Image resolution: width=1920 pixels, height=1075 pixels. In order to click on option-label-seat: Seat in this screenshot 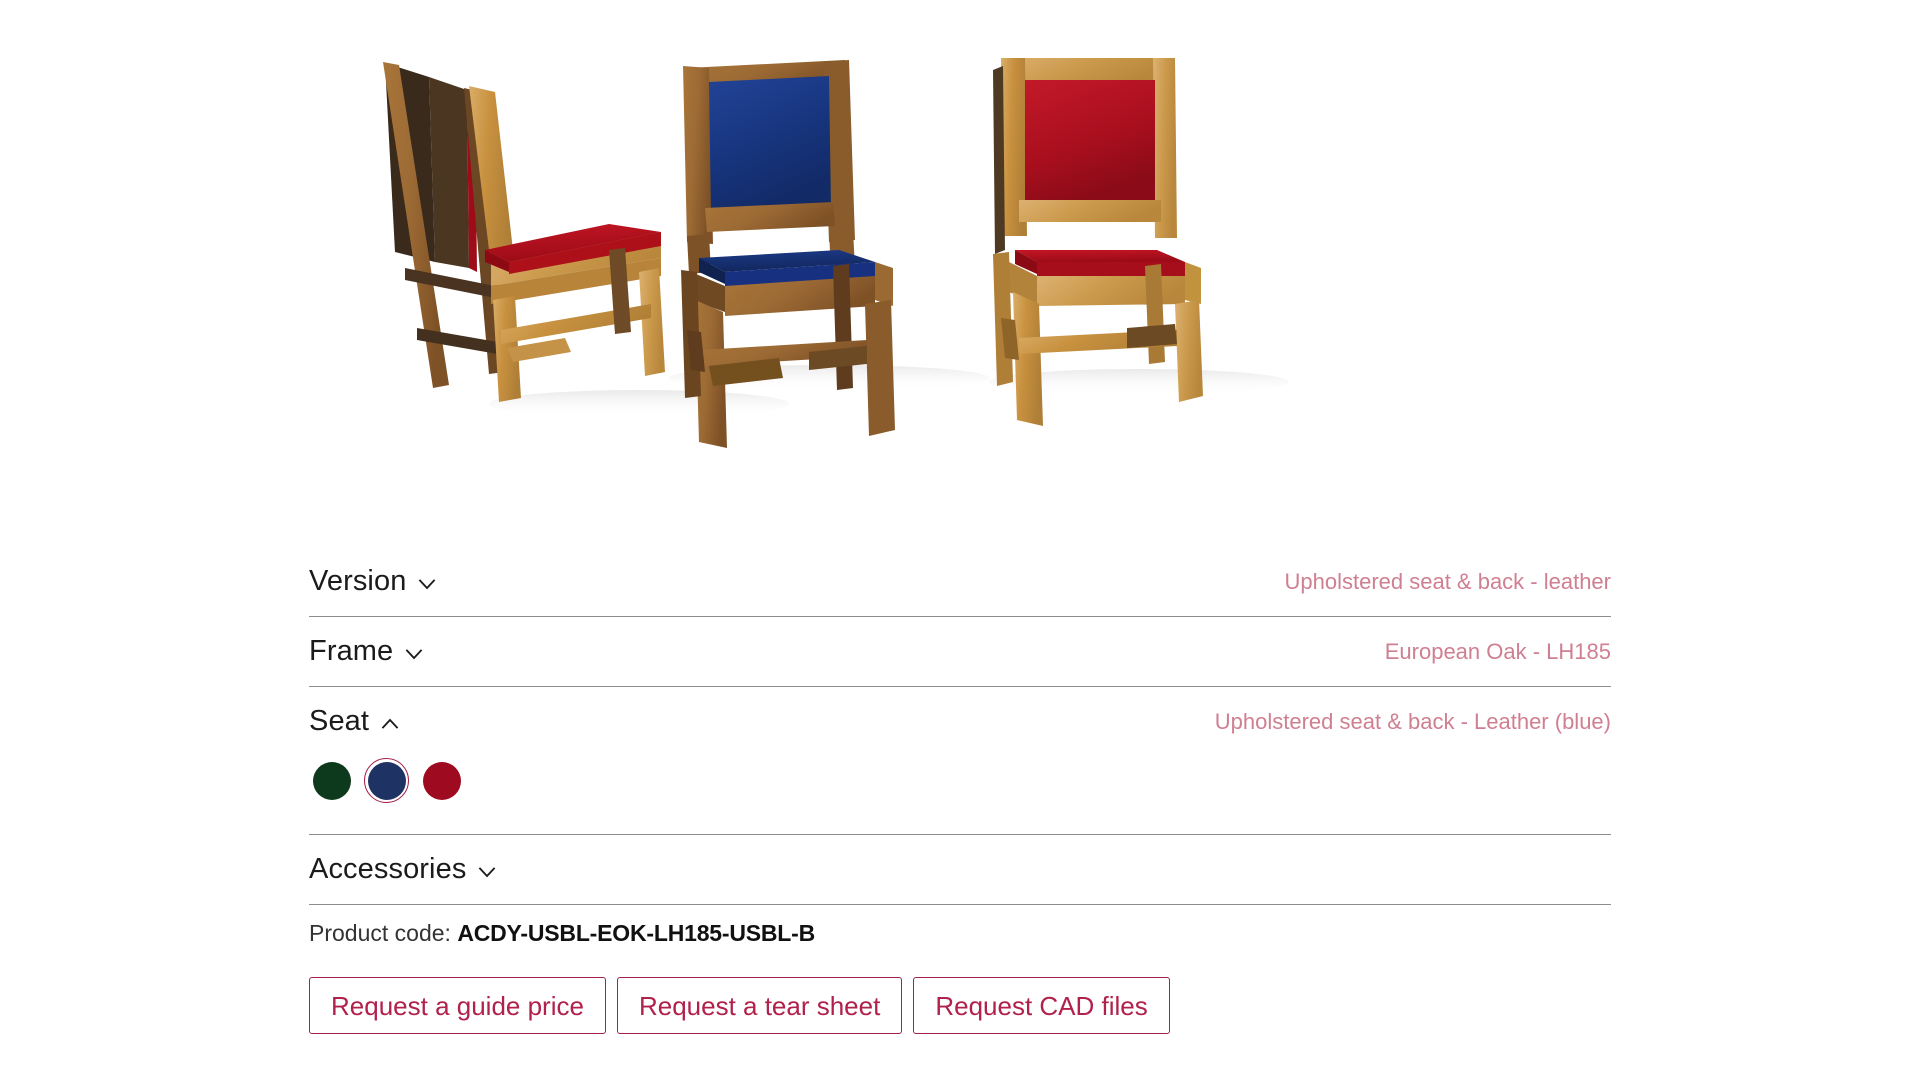, I will do `click(339, 721)`.